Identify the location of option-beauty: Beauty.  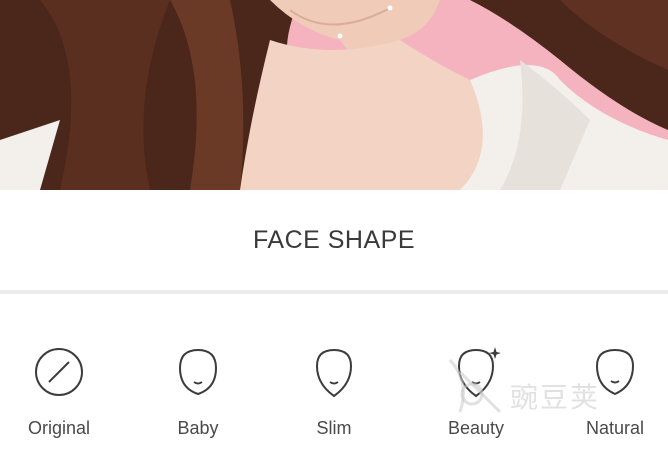
(476, 394).